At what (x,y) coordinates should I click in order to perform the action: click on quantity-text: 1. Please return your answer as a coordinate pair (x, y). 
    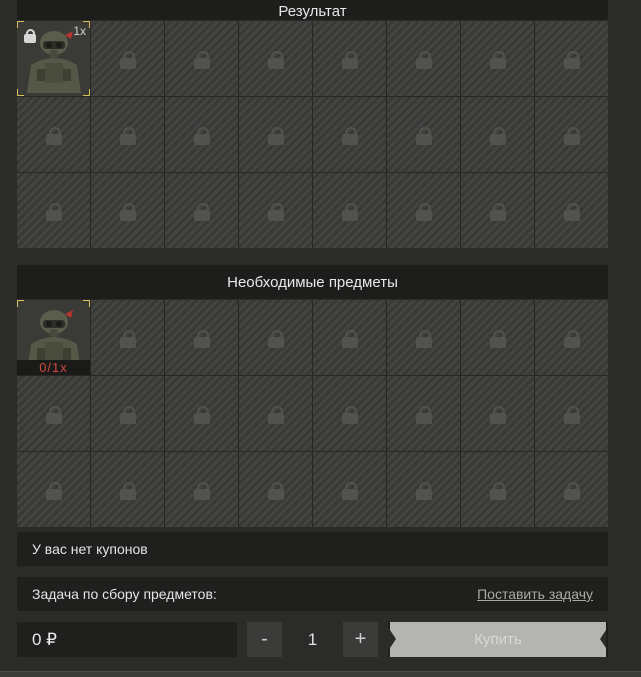
    Looking at the image, I should click on (312, 639).